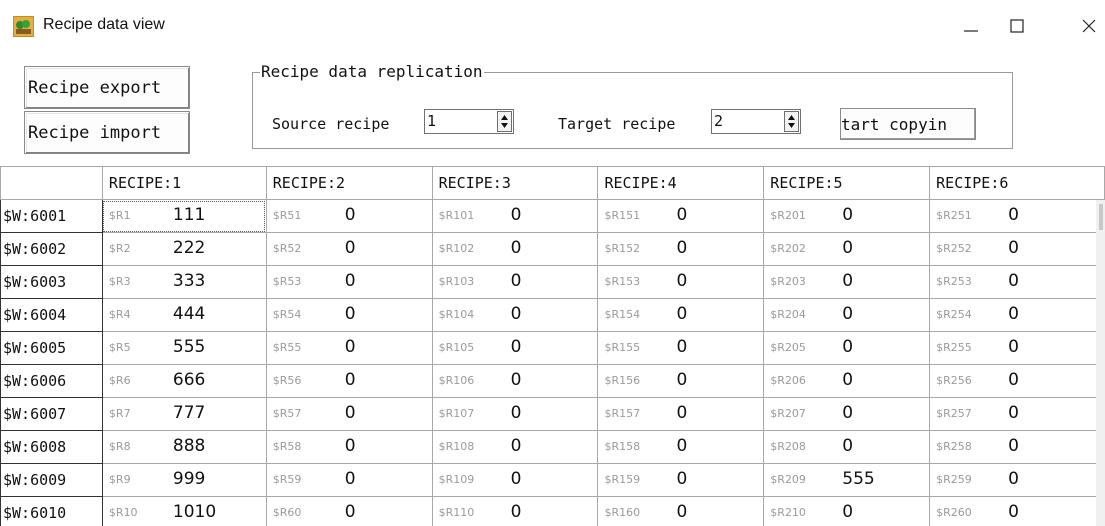  I want to click on recipe-export-button: Recipe export, so click(107, 87).